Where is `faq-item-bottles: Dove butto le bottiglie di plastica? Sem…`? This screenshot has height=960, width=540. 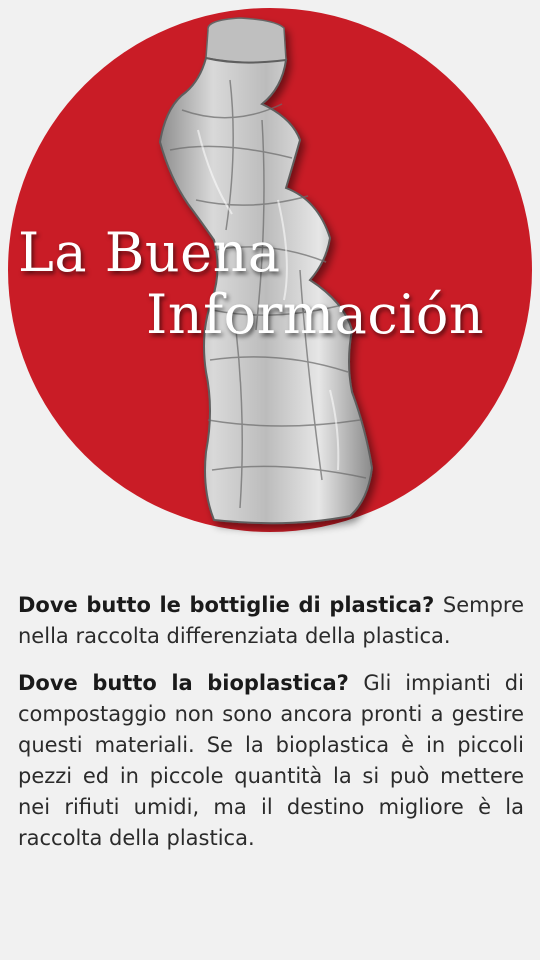 faq-item-bottles: Dove butto le bottiglie di plastica? Sem… is located at coordinates (271, 621).